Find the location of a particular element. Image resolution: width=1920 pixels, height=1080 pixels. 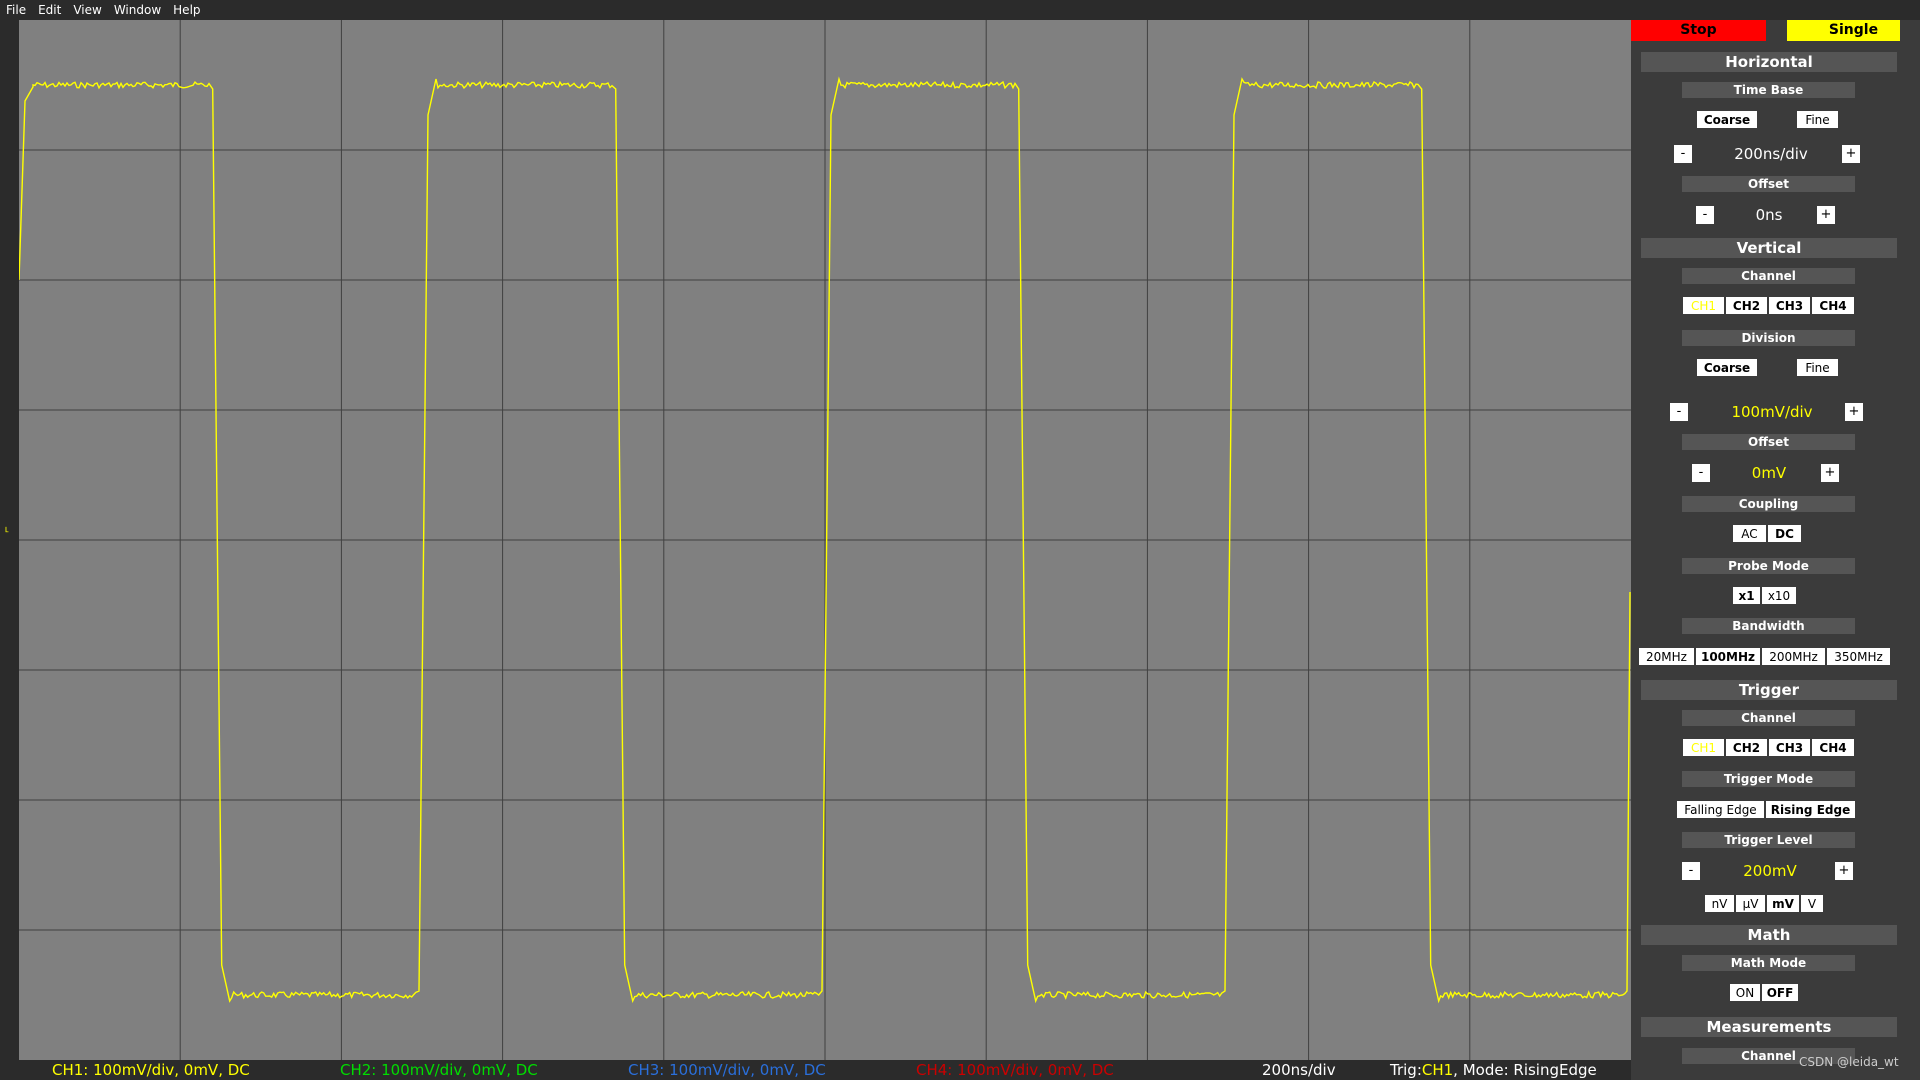

time-base-value: 200ns/div is located at coordinates (1771, 154).